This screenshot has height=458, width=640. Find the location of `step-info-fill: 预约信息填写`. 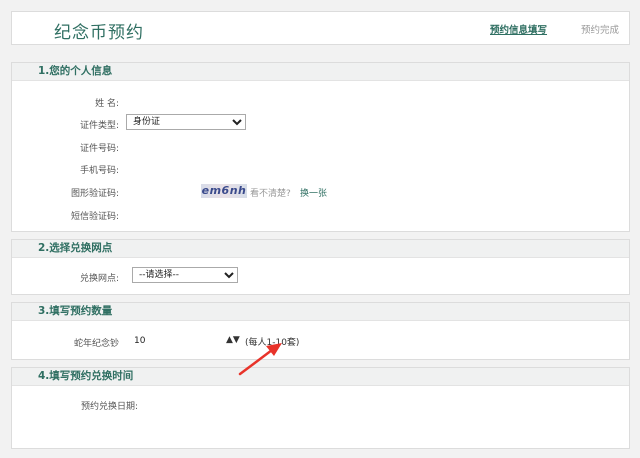

step-info-fill: 预约信息填写 is located at coordinates (518, 29).